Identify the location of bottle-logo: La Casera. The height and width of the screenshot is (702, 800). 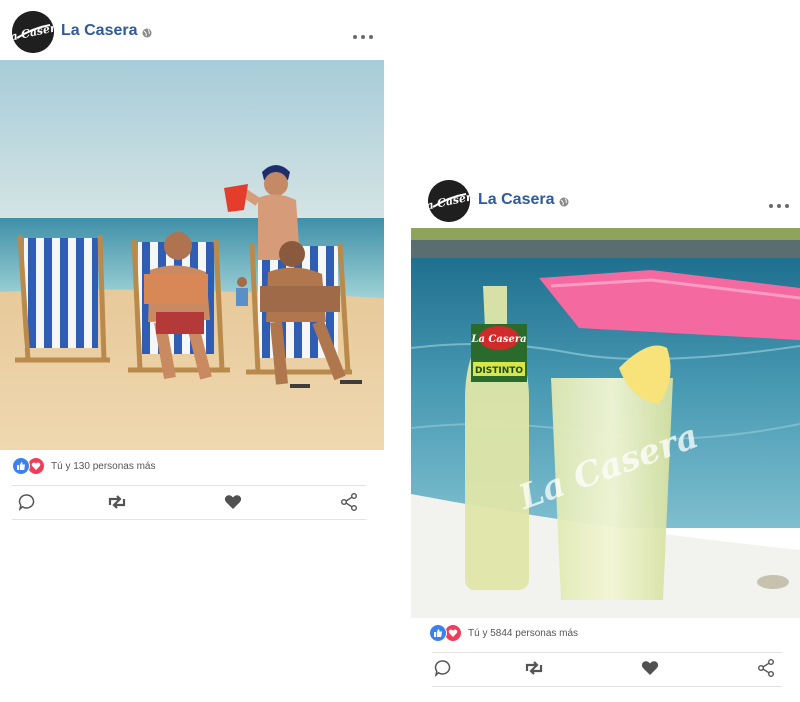
(498, 339).